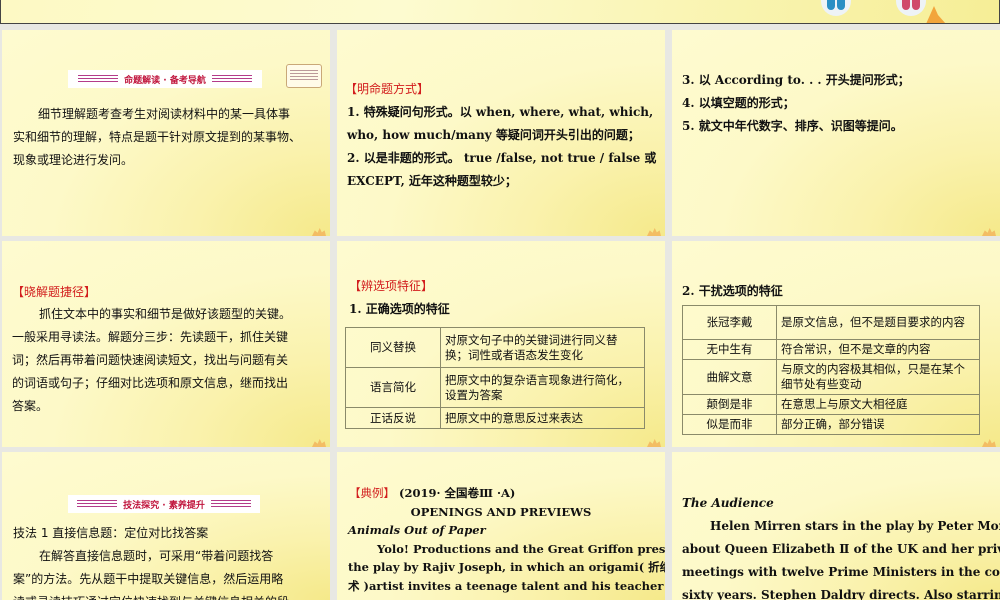 The width and height of the screenshot is (1000, 600). What do you see at coordinates (391, 286) in the screenshot?
I see `section-heading: 【辨选项特征】` at bounding box center [391, 286].